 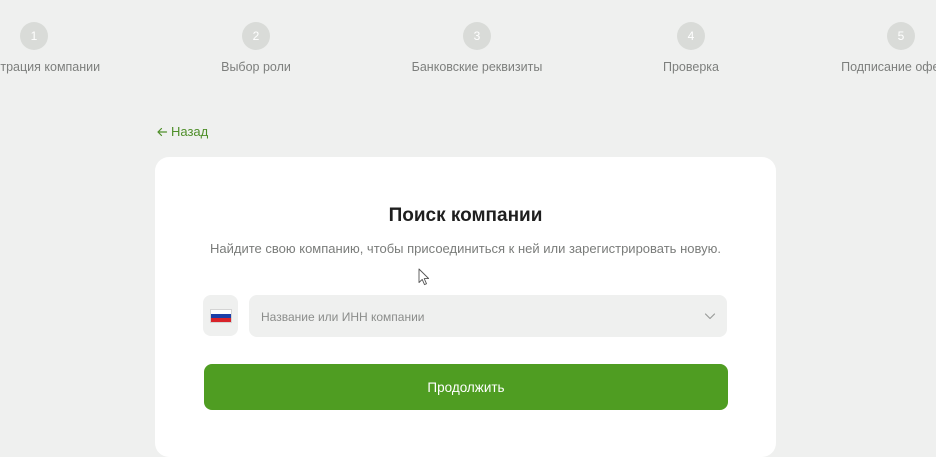 I want to click on step-4: 4 Проверка, so click(x=691, y=49).